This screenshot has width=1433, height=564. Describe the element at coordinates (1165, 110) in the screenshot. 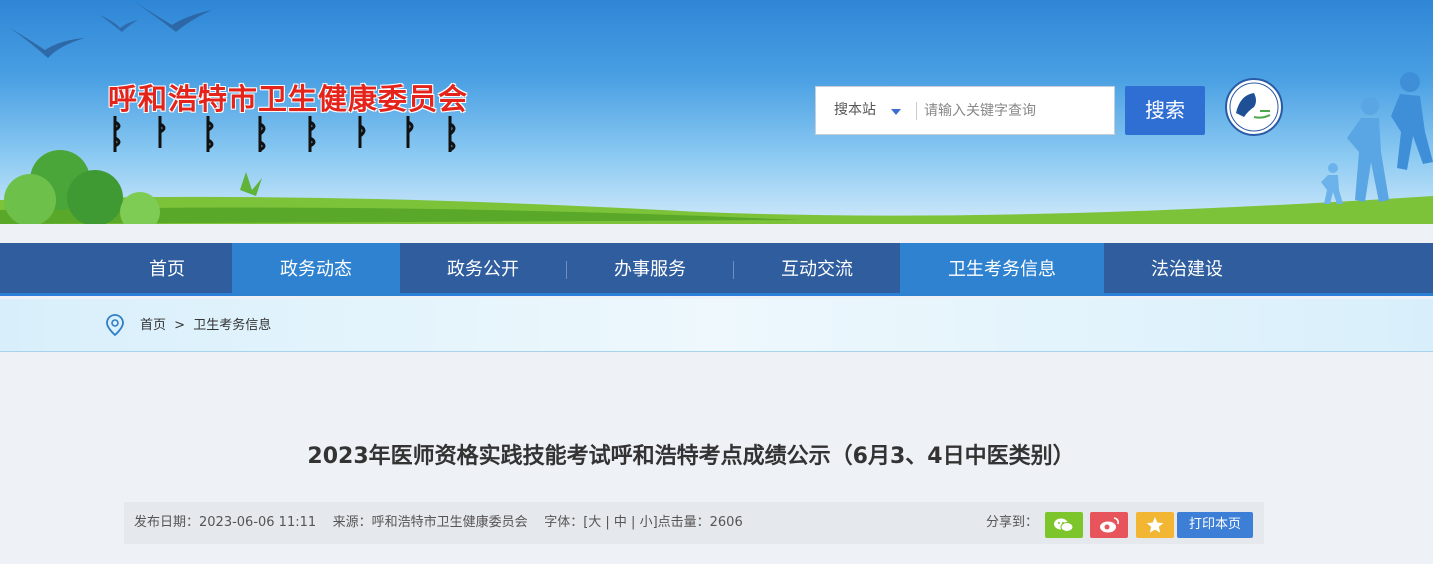

I see `search-button: 搜索` at that location.